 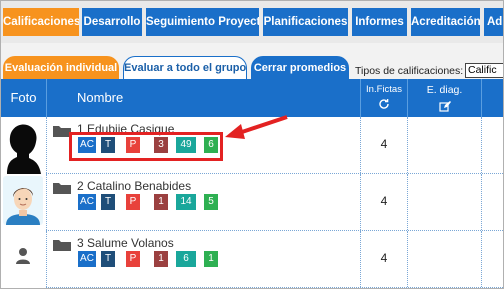 What do you see at coordinates (256, 127) in the screenshot?
I see `annotation-arrow-icon` at bounding box center [256, 127].